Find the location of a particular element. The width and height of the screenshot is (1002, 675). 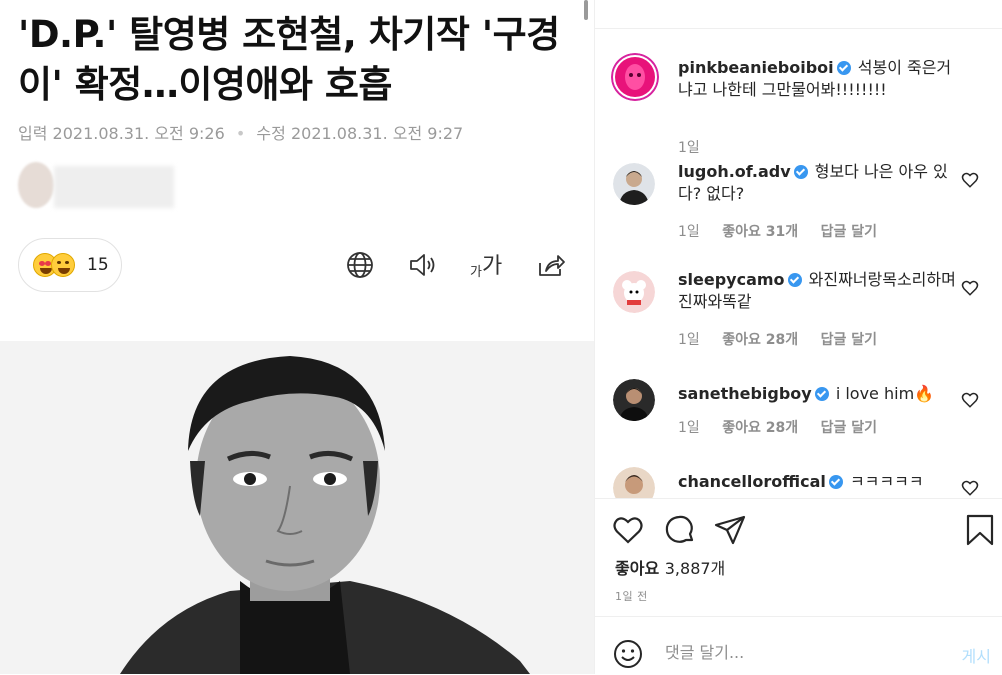

input-date: 2021.08.31. 오전 9:26 is located at coordinates (138, 133).